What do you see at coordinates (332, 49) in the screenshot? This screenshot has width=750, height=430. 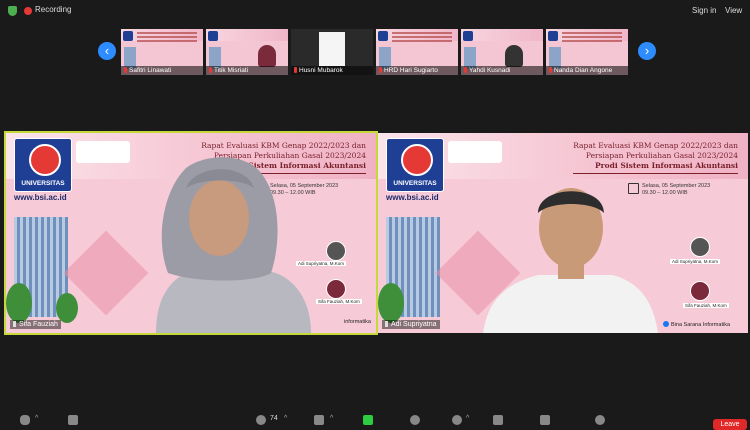 I see `avatar` at bounding box center [332, 49].